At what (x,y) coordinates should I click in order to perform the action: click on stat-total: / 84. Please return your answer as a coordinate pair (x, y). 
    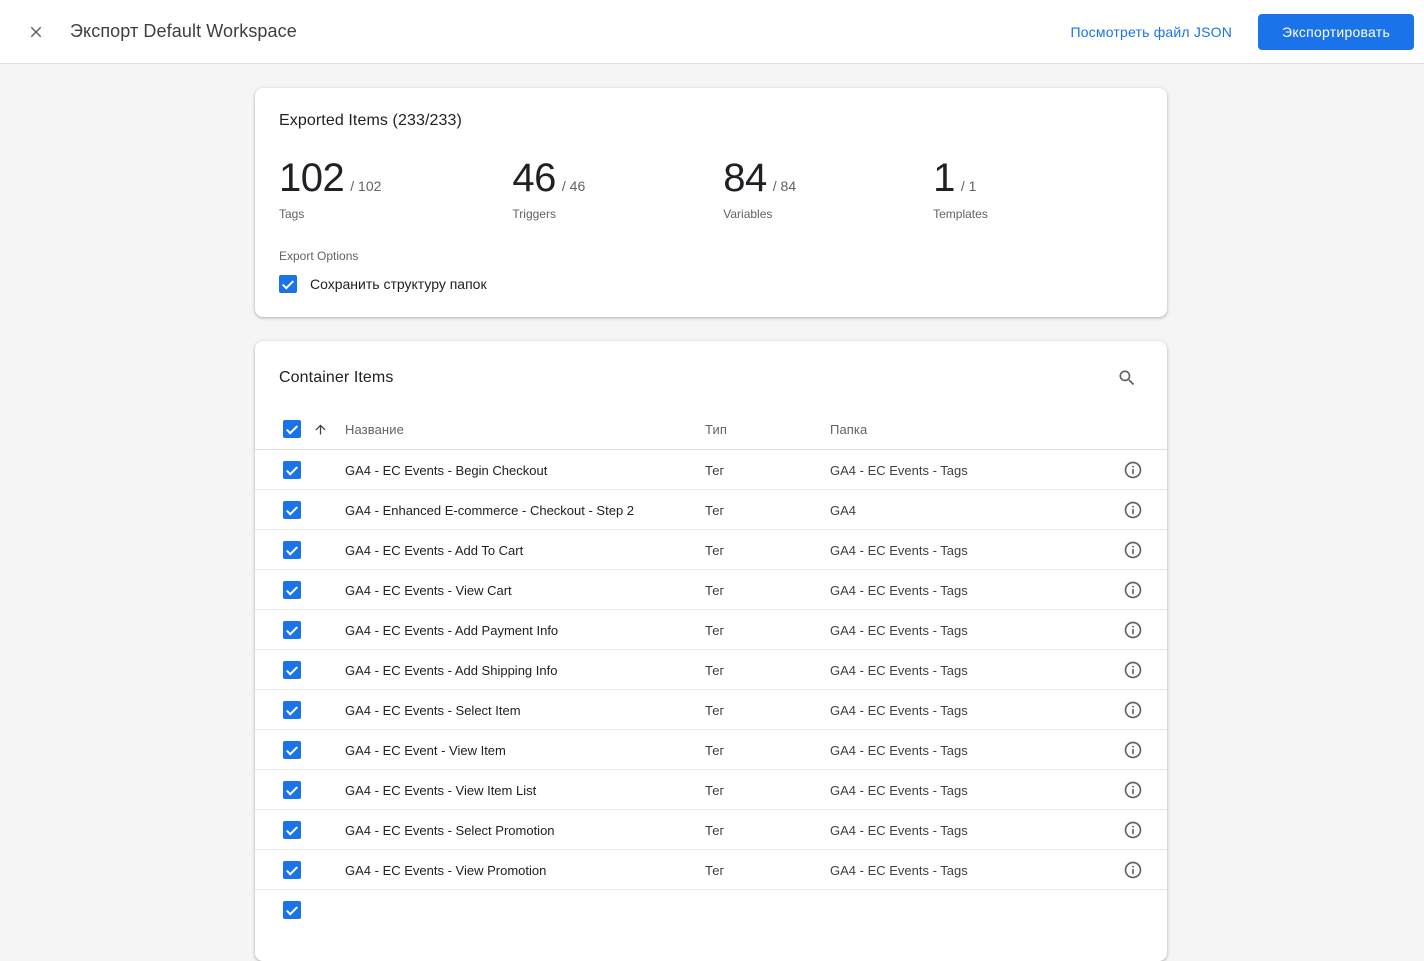
    Looking at the image, I should click on (784, 186).